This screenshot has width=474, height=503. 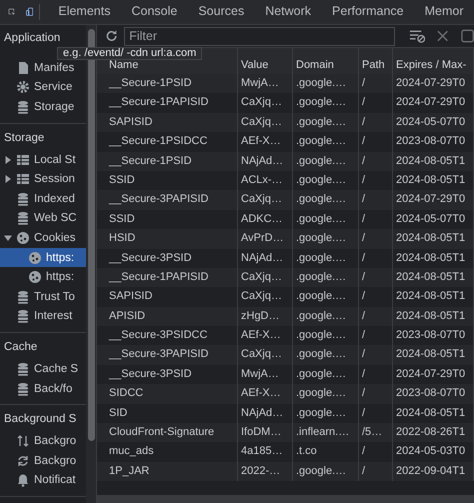 What do you see at coordinates (43, 388) in the screenshot?
I see `sidebar-item: Back/fo` at bounding box center [43, 388].